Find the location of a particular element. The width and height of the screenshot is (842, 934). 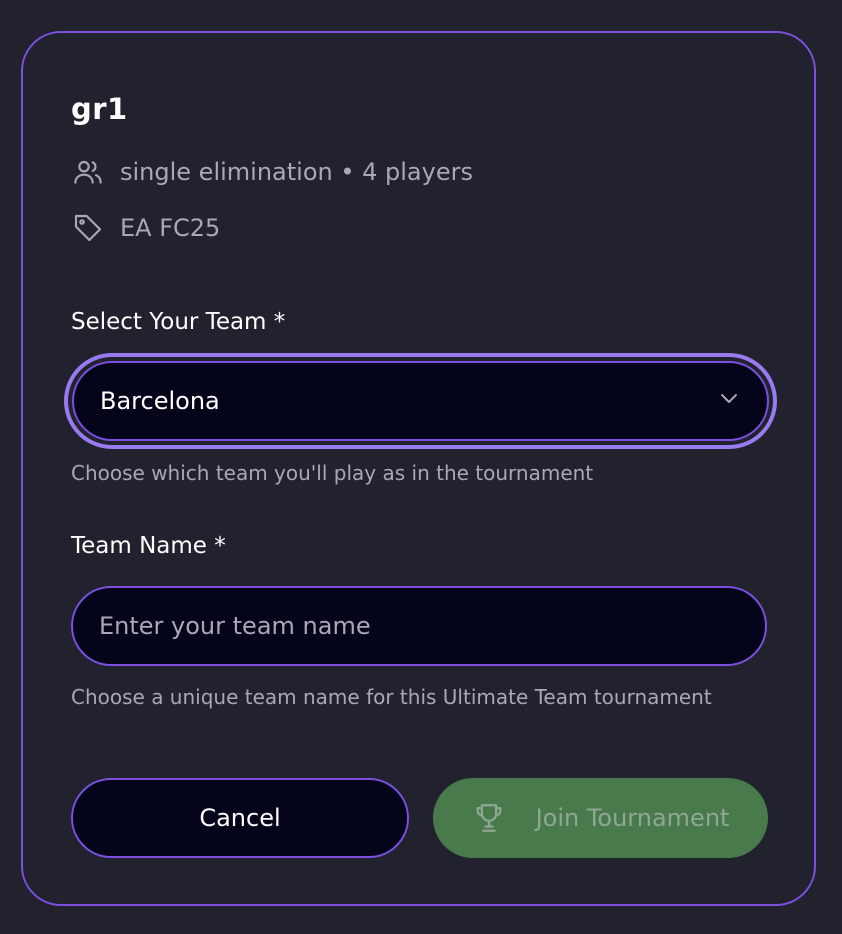

join-tournament-button: Join Tournament is located at coordinates (600, 818).